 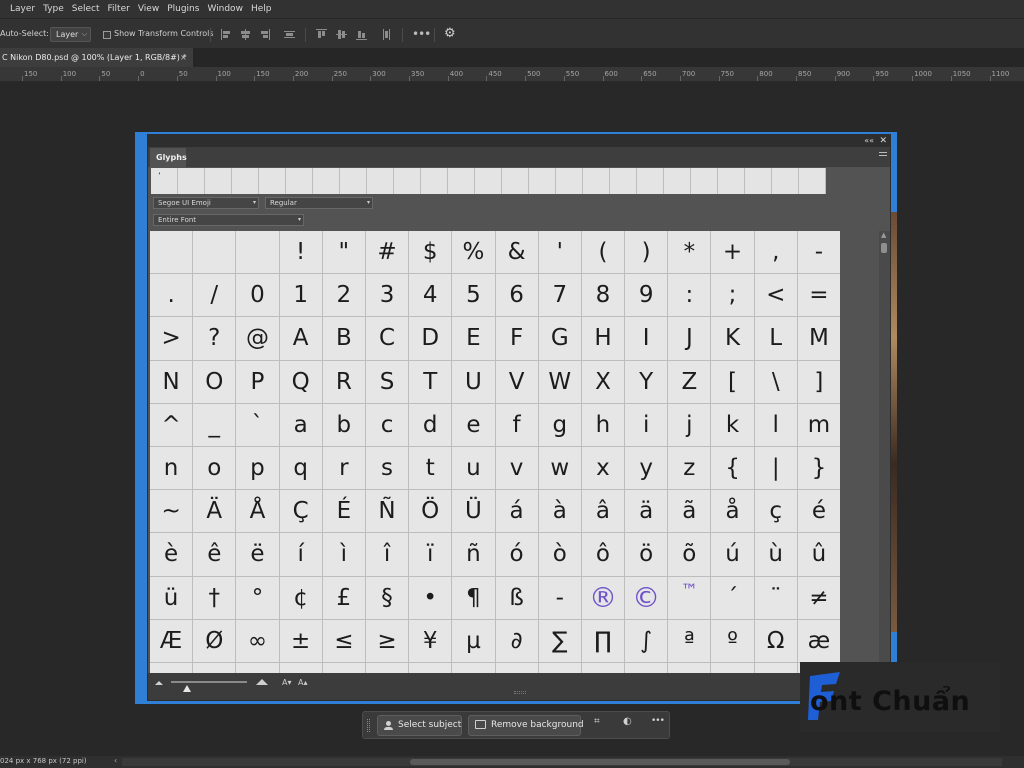 What do you see at coordinates (884, 248) in the screenshot?
I see `scrollbar-thumb` at bounding box center [884, 248].